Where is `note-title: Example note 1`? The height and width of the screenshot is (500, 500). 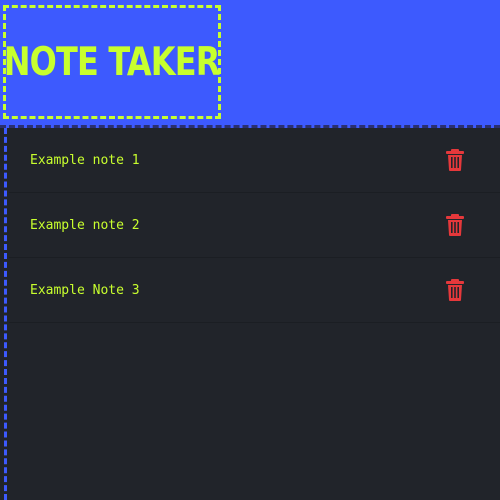 note-title: Example note 1 is located at coordinates (85, 160).